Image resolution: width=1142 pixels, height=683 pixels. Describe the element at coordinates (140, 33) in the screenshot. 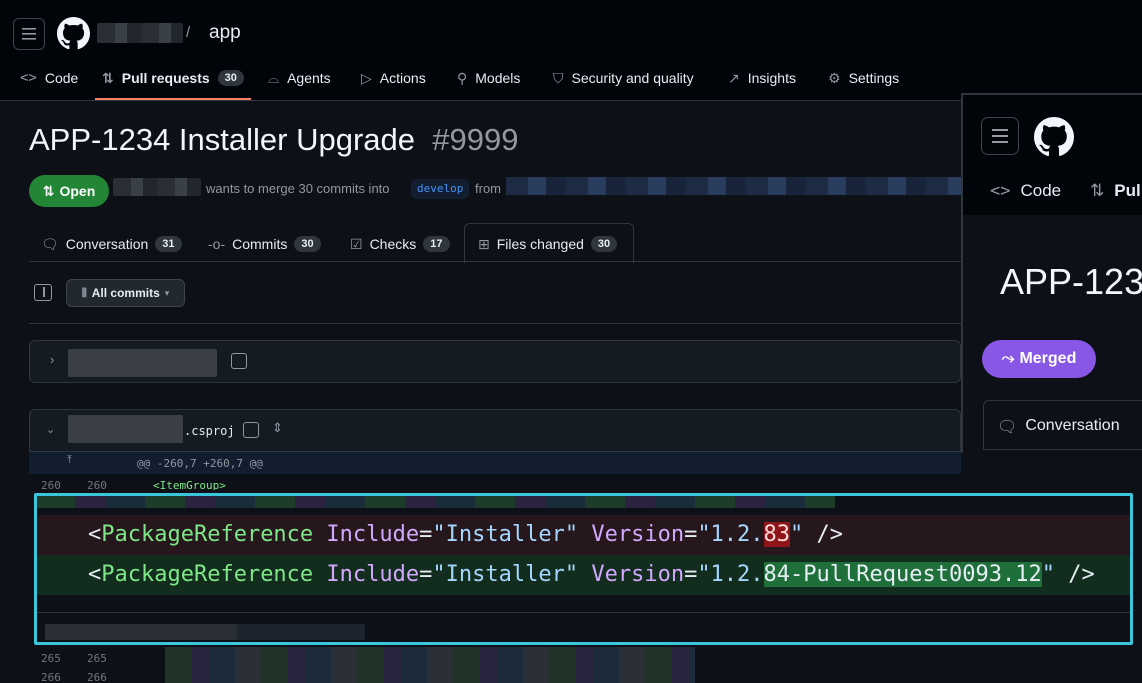

I see `owner-name-redacted` at that location.